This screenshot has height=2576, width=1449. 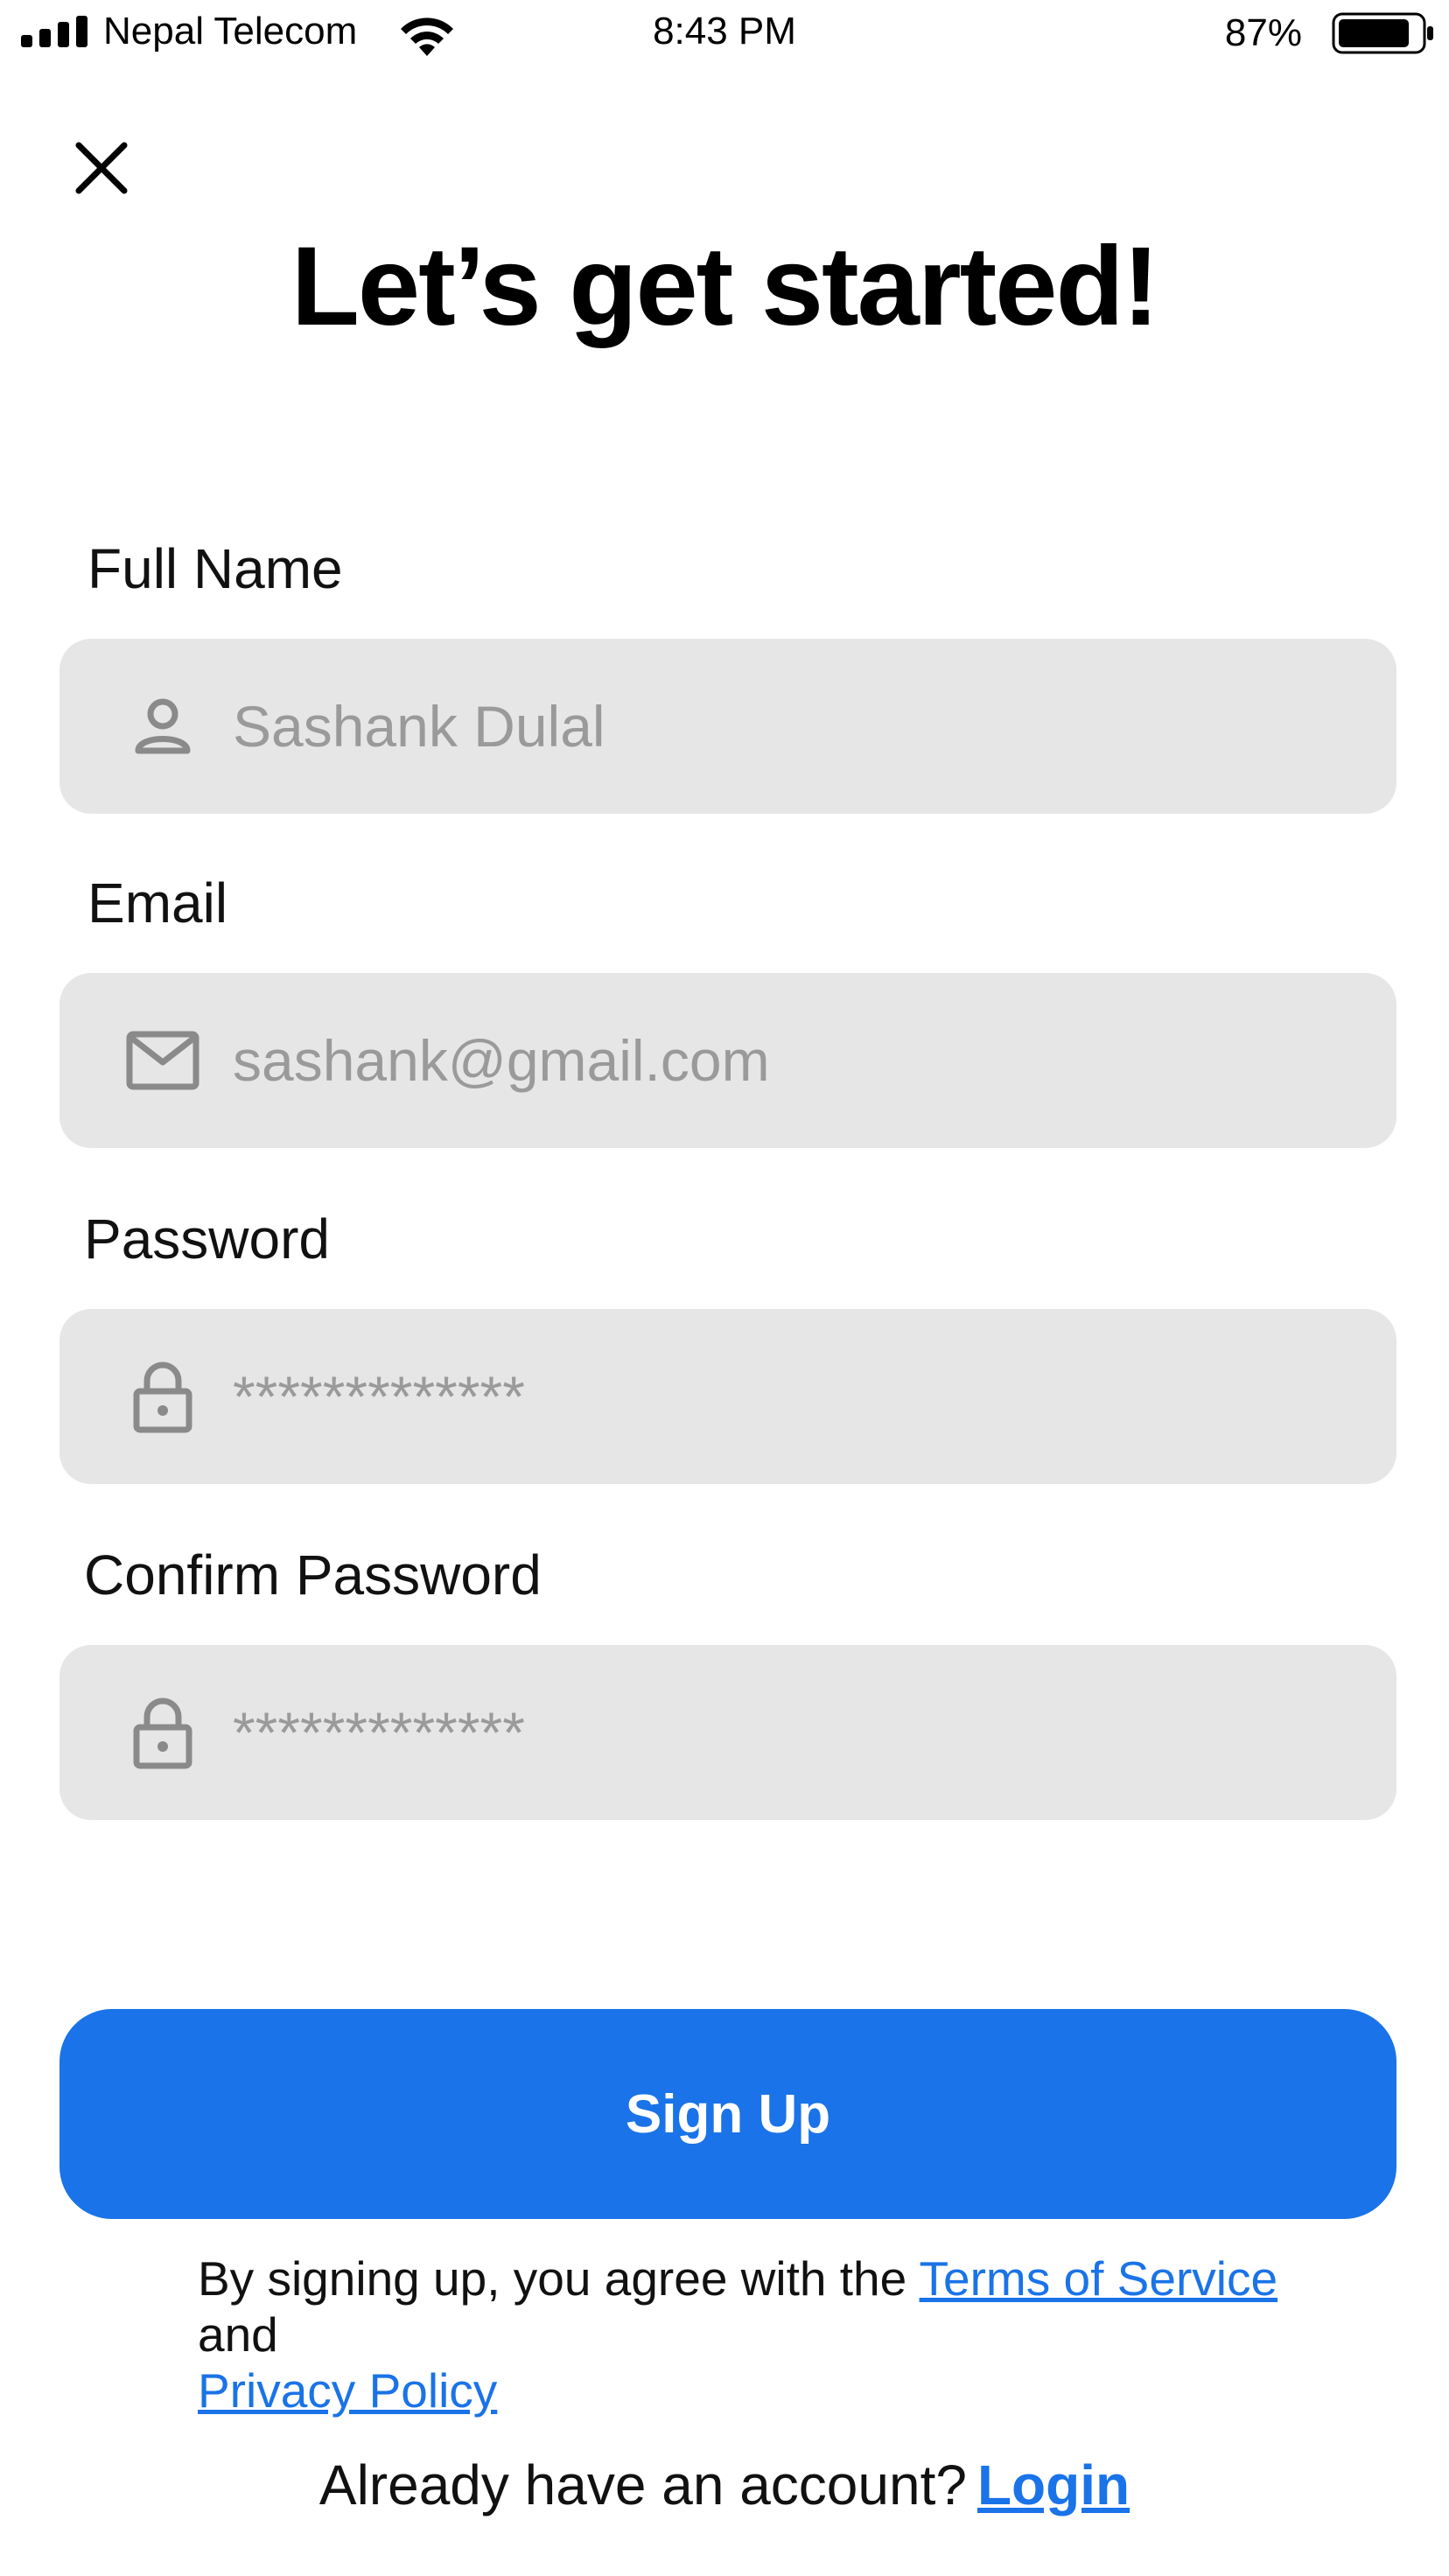 What do you see at coordinates (793, 726) in the screenshot?
I see `full-name-input` at bounding box center [793, 726].